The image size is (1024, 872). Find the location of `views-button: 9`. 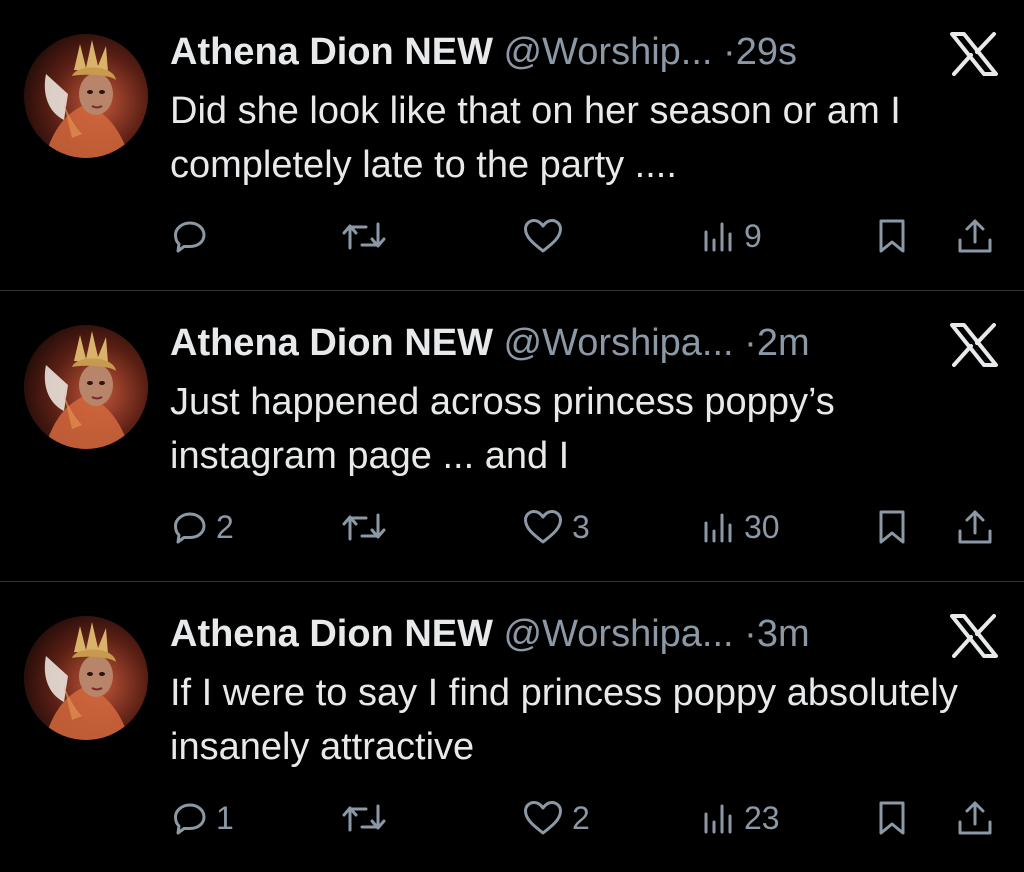

views-button: 9 is located at coordinates (731, 236).